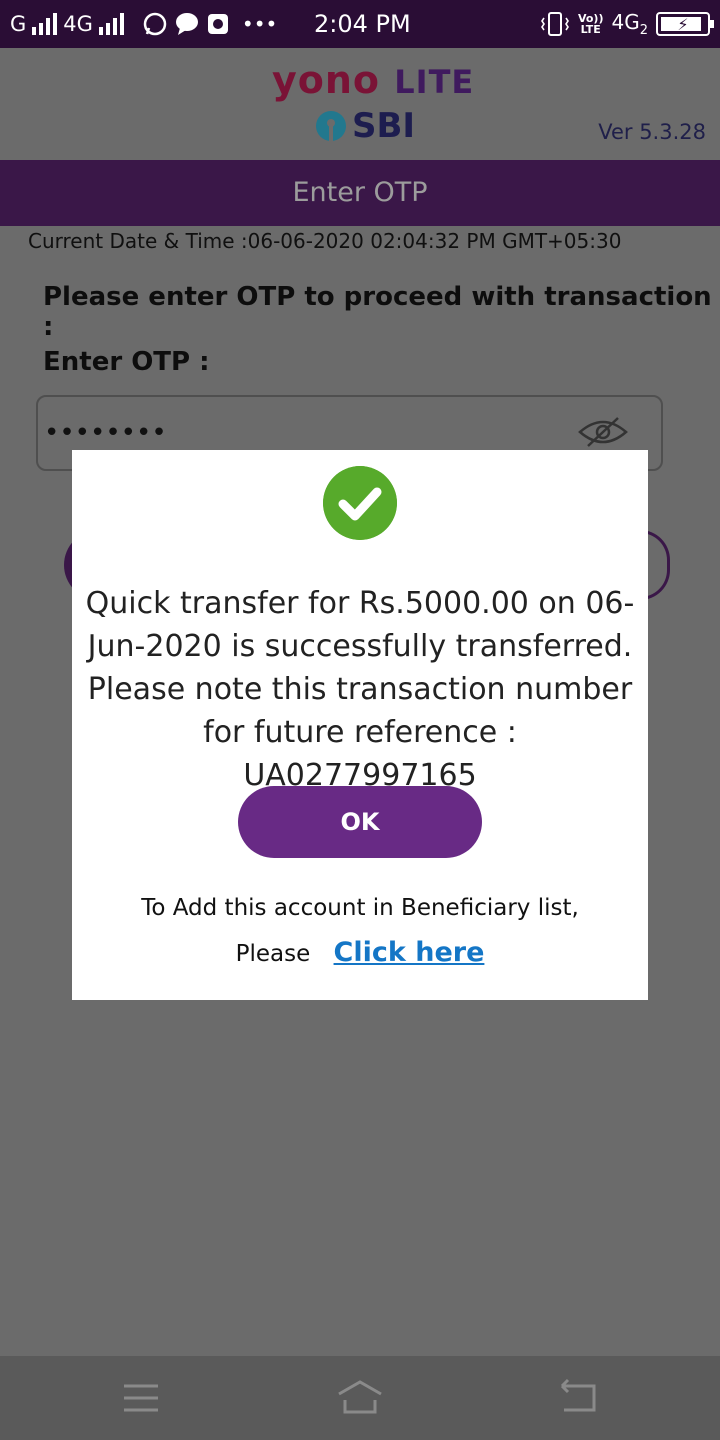 This screenshot has height=1440, width=720. I want to click on beneficiary-text: To Add this account in Beneficiary list,, so click(360, 908).